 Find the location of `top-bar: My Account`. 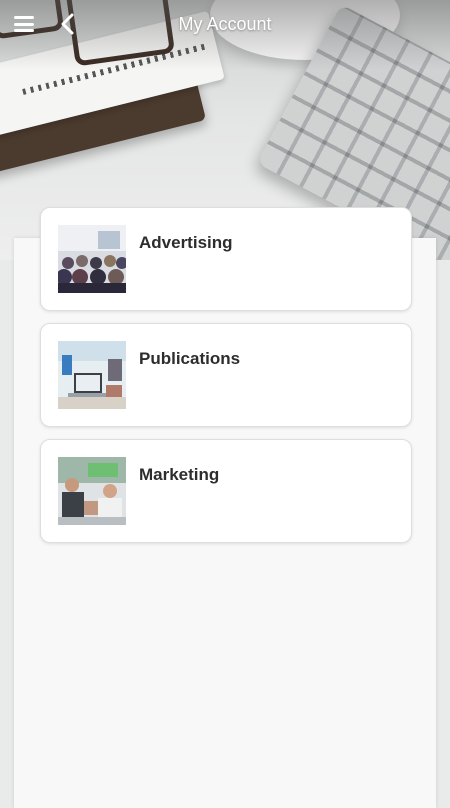

top-bar: My Account is located at coordinates (225, 24).